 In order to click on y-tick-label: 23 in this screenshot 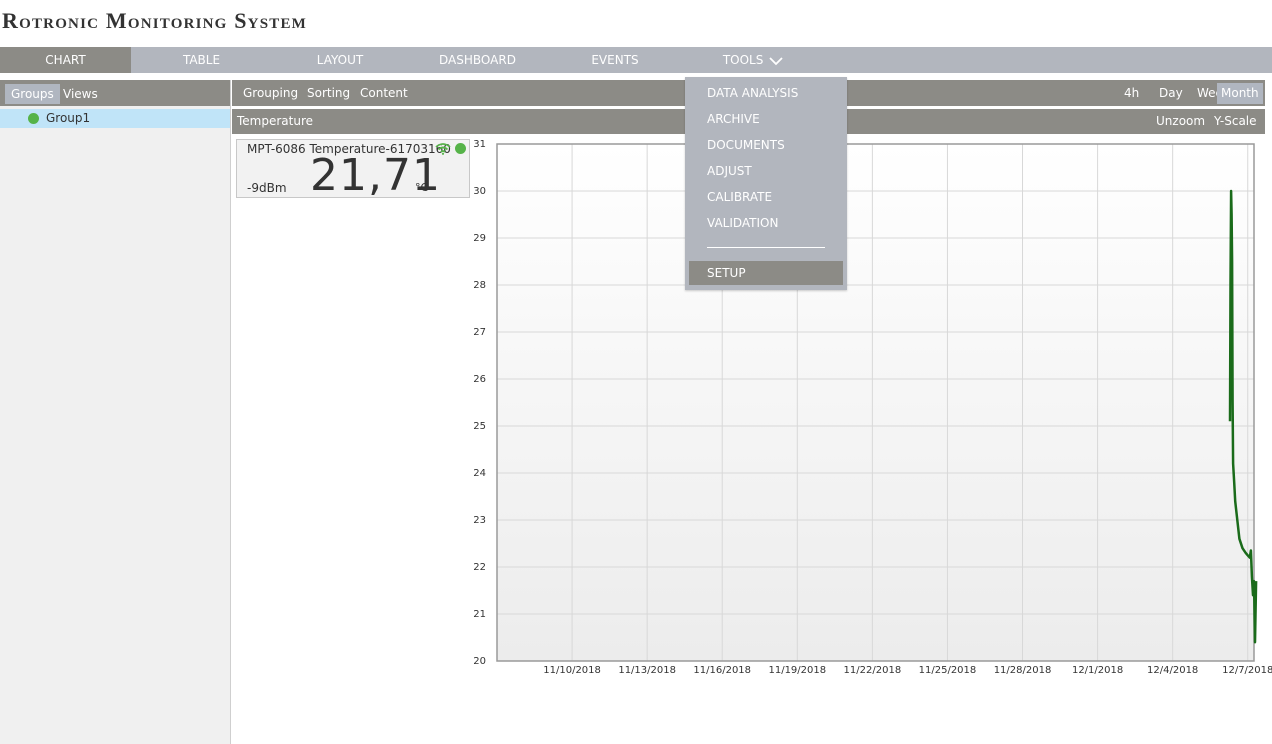, I will do `click(479, 520)`.